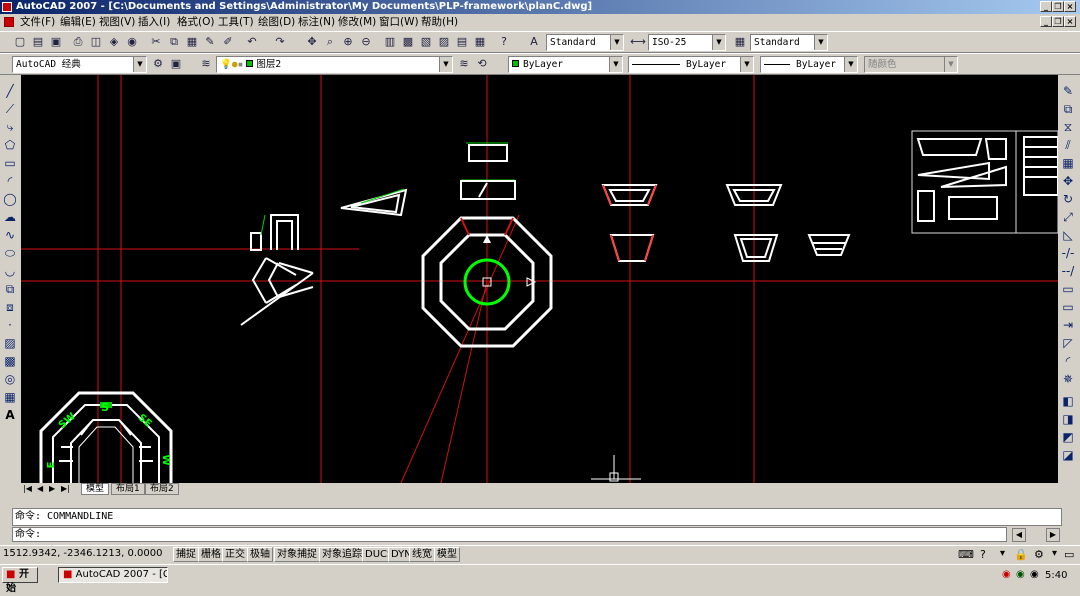  Describe the element at coordinates (809, 64) in the screenshot. I see `lineweight-select: ByLayer ▼` at that location.